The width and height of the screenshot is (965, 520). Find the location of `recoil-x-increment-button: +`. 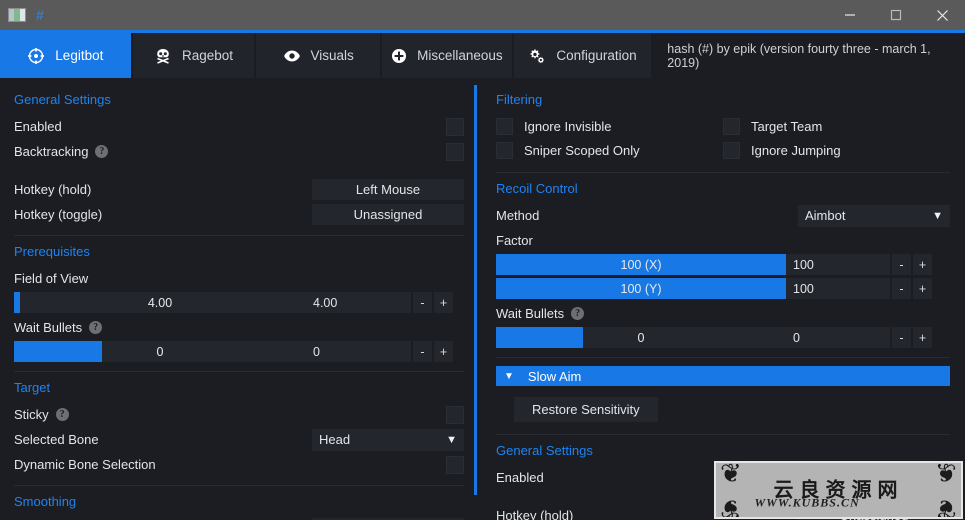

recoil-x-increment-button: + is located at coordinates (922, 264).